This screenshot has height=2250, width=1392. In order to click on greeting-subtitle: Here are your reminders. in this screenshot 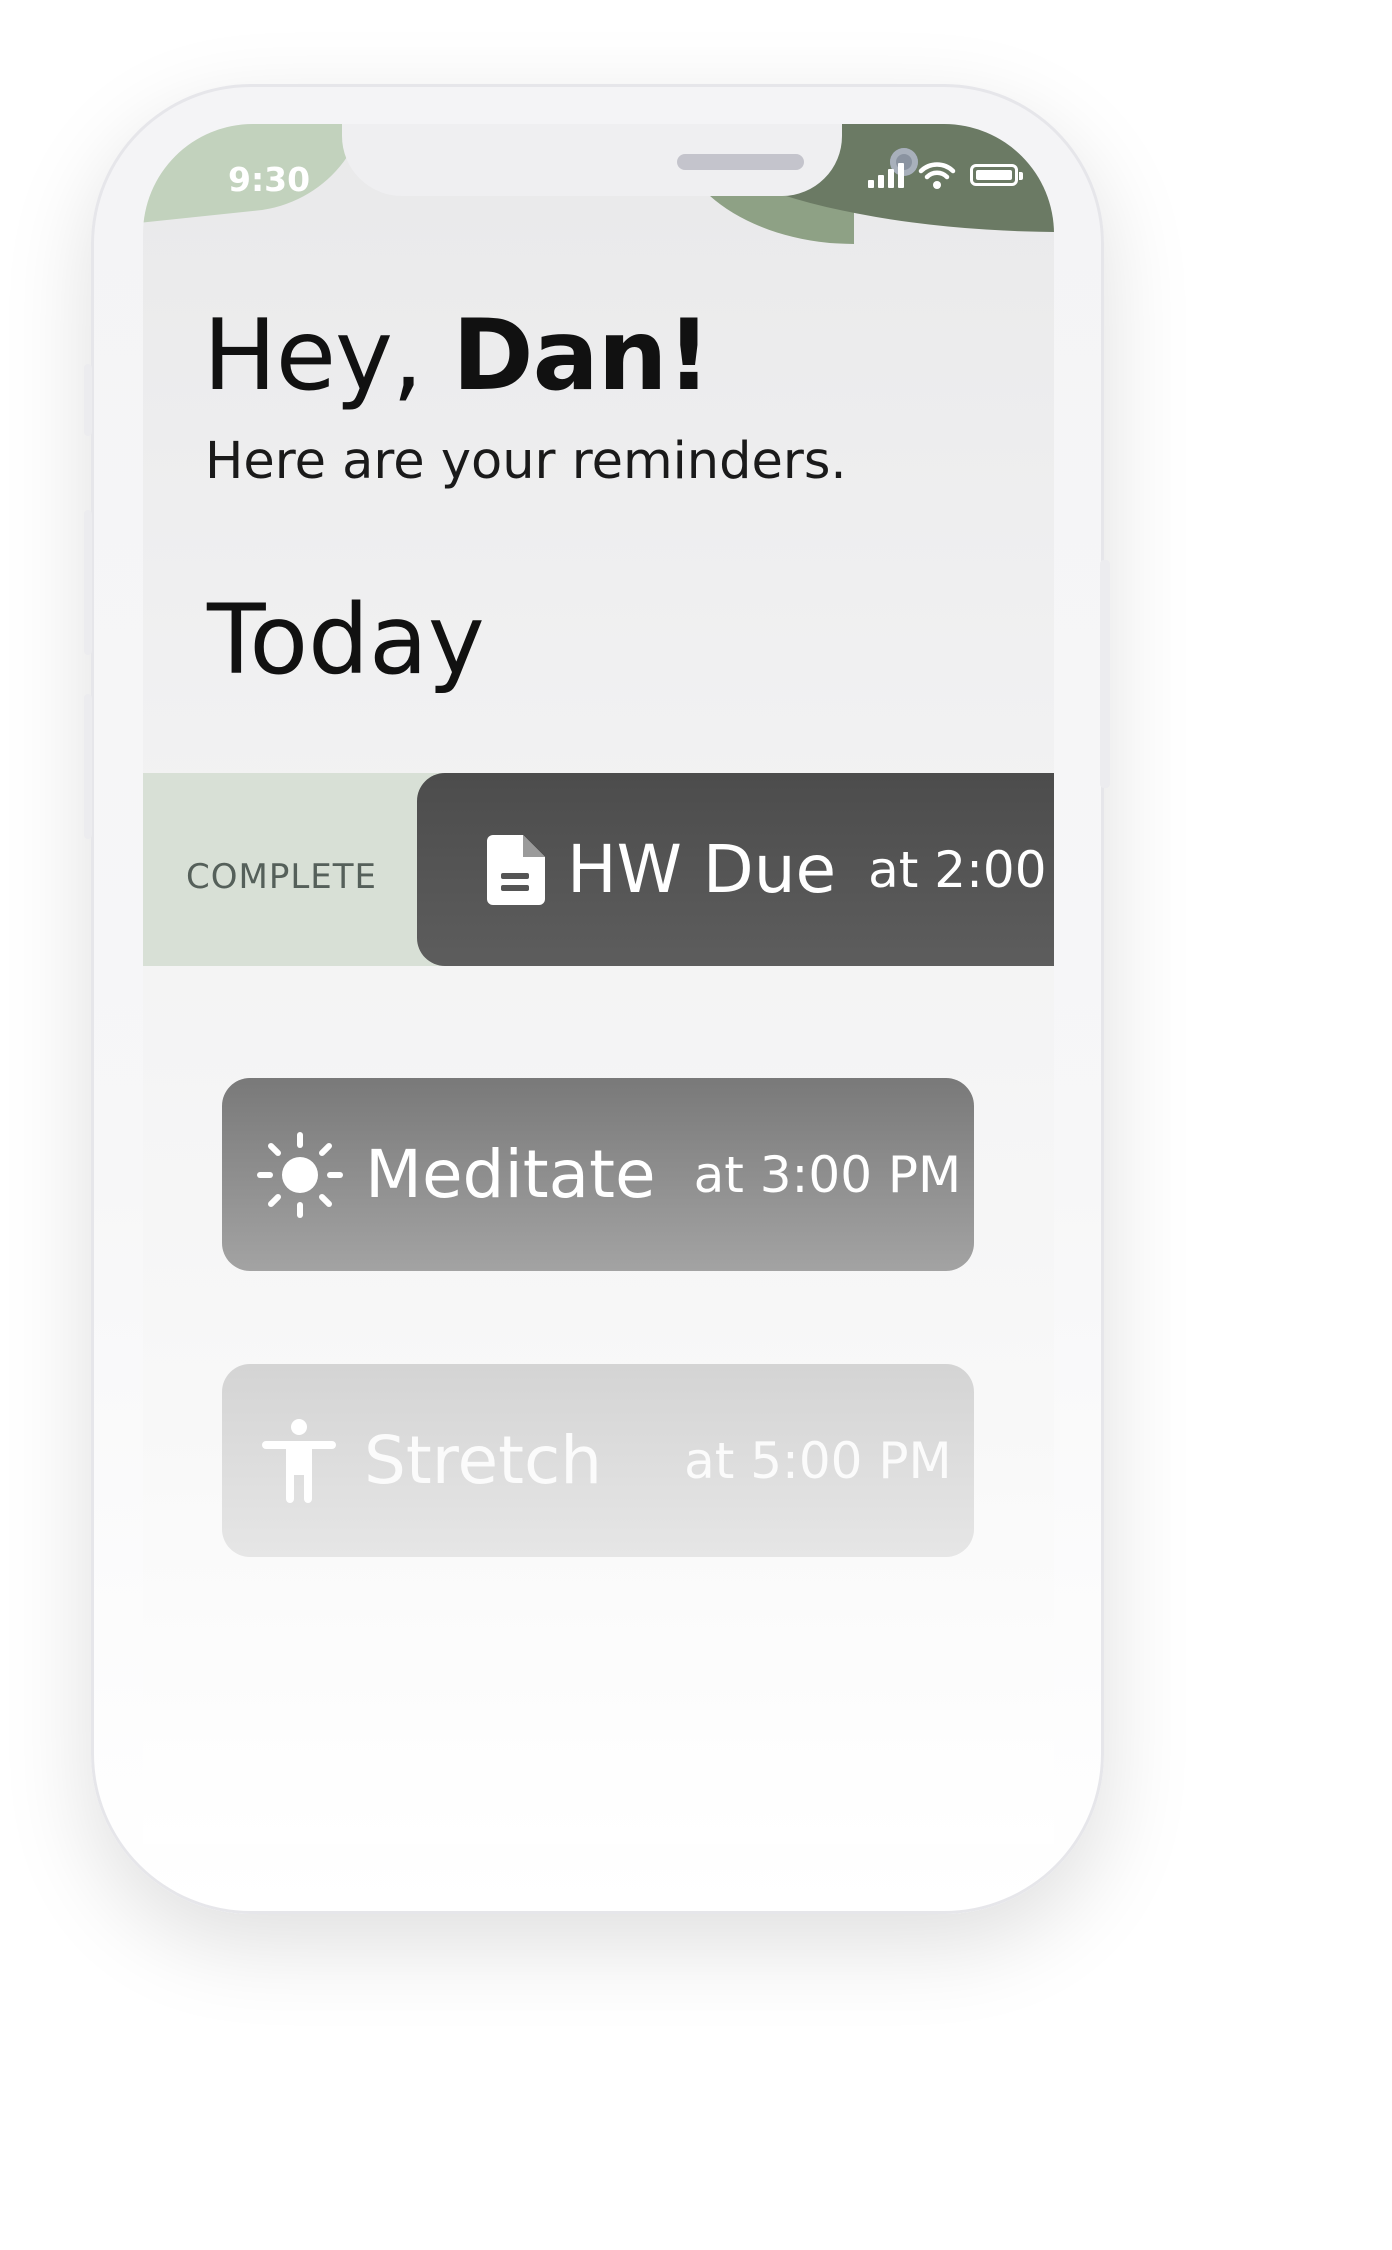, I will do `click(526, 461)`.